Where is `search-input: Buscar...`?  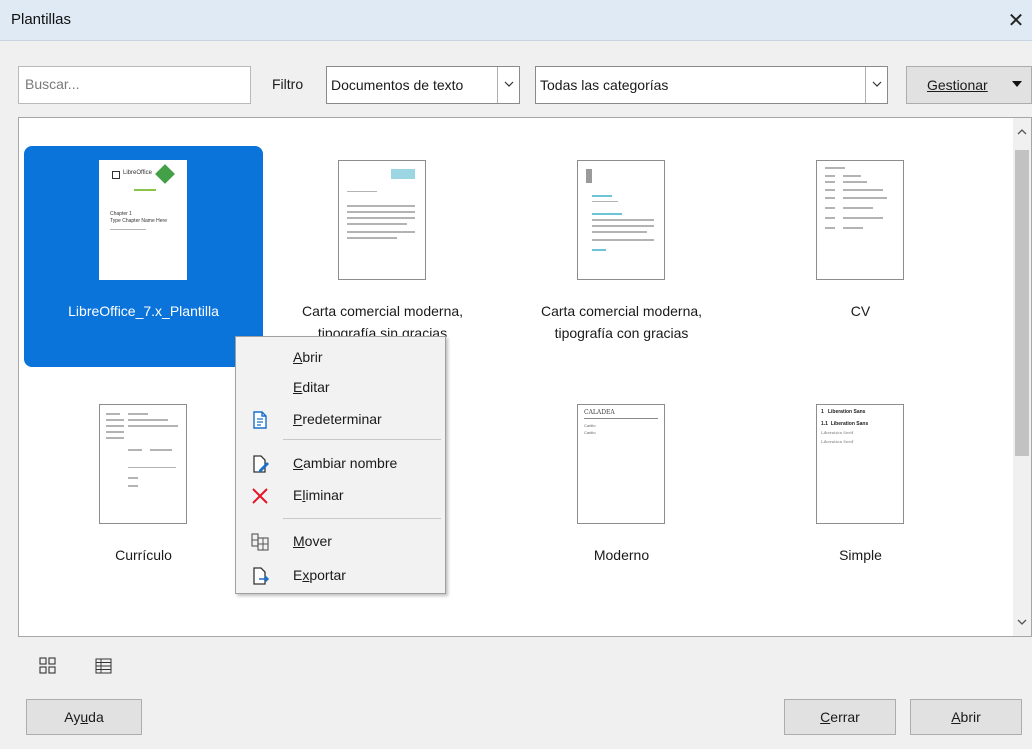 search-input: Buscar... is located at coordinates (134, 85).